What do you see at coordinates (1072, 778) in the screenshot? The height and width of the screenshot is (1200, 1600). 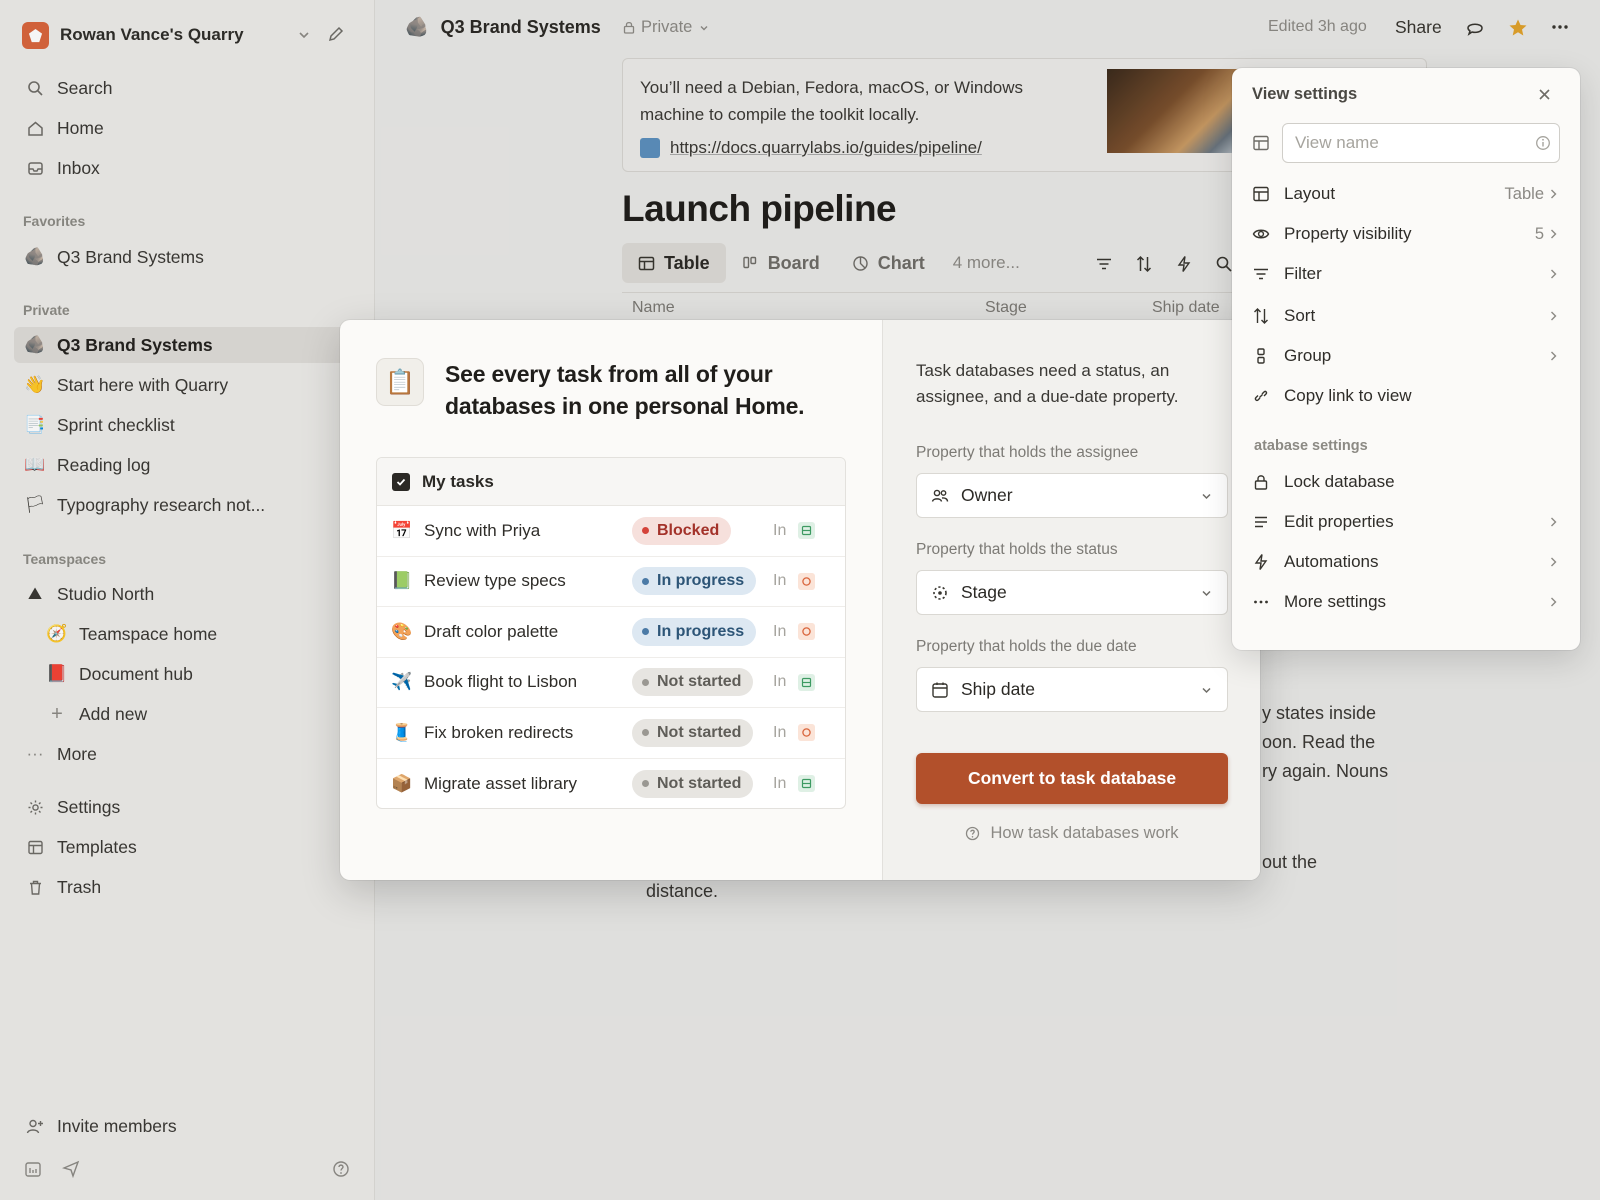 I see `convert-to-task-database-button: Convert to task database` at bounding box center [1072, 778].